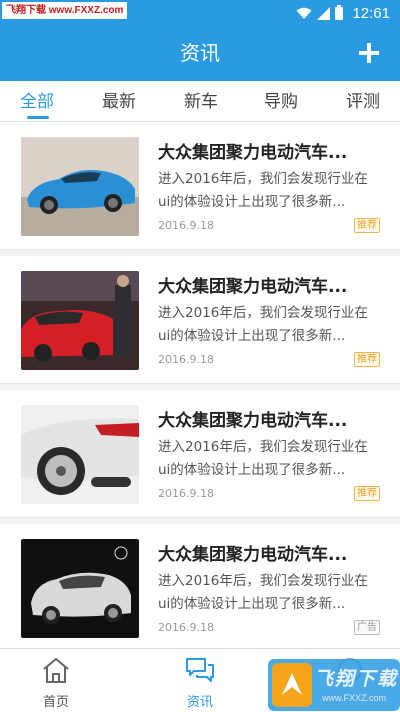 The image size is (400, 712). I want to click on tab-indicator, so click(38, 117).